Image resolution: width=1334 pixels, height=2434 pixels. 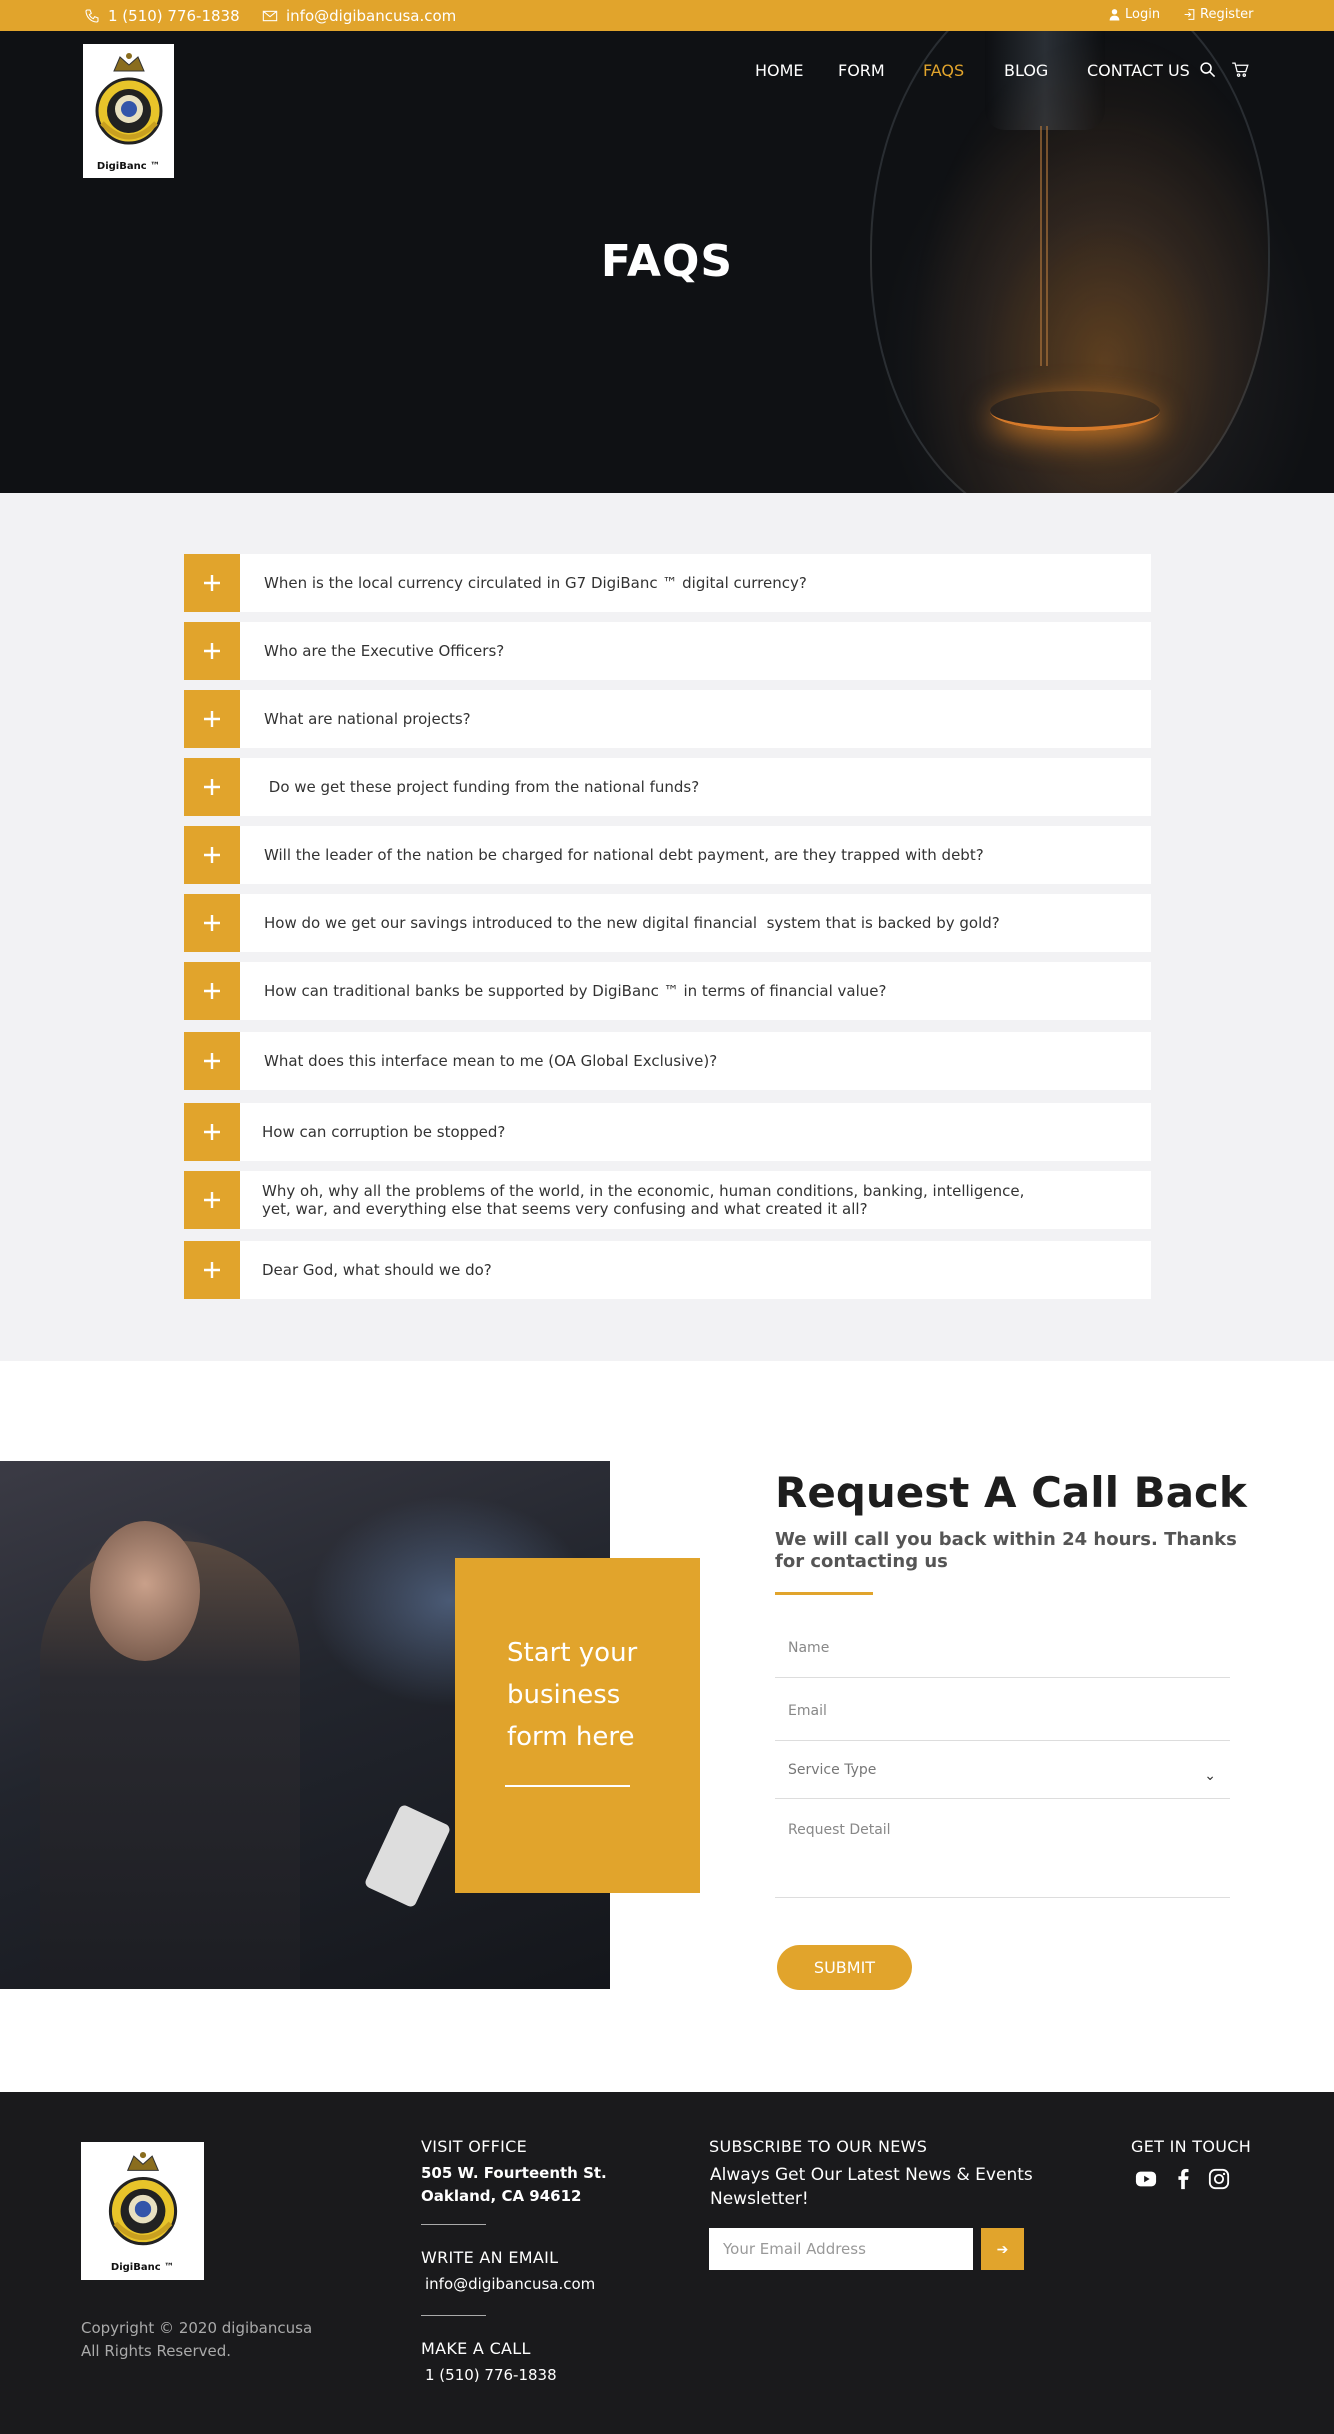 What do you see at coordinates (1002, 1780) in the screenshot?
I see `service-type-select: Service Type ⌄` at bounding box center [1002, 1780].